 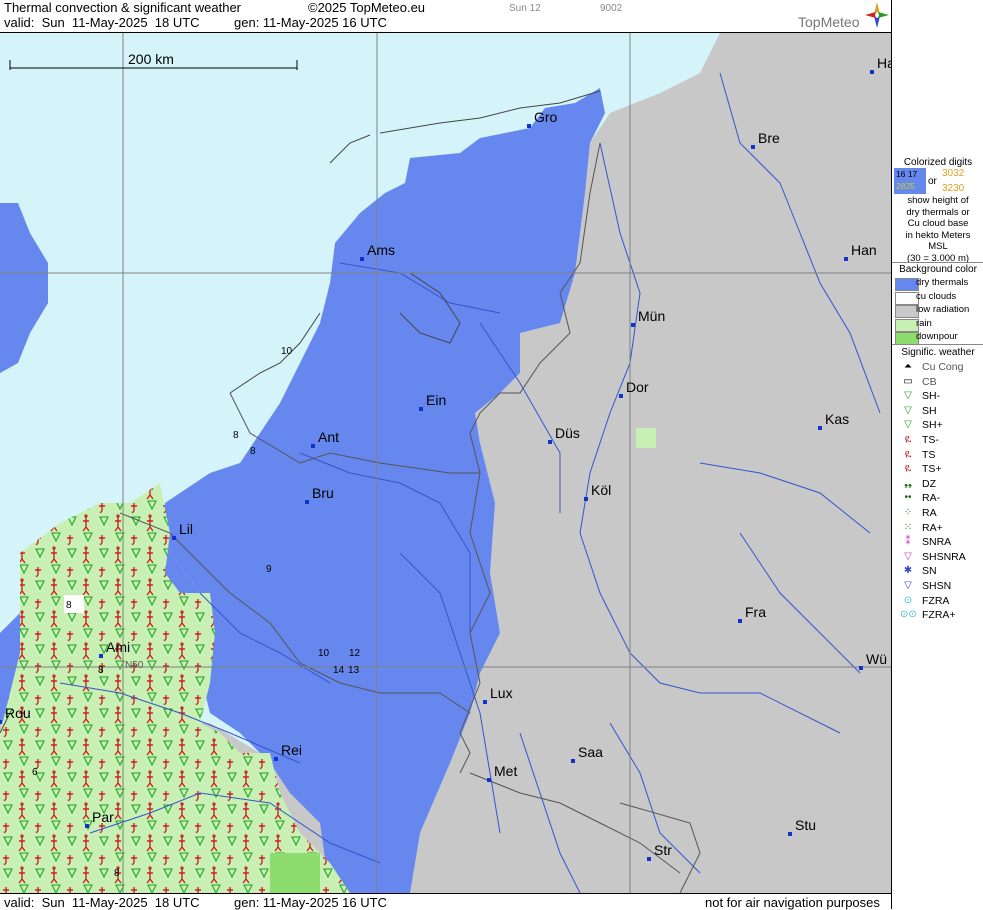 I want to click on value-label: N50, so click(x=134, y=665).